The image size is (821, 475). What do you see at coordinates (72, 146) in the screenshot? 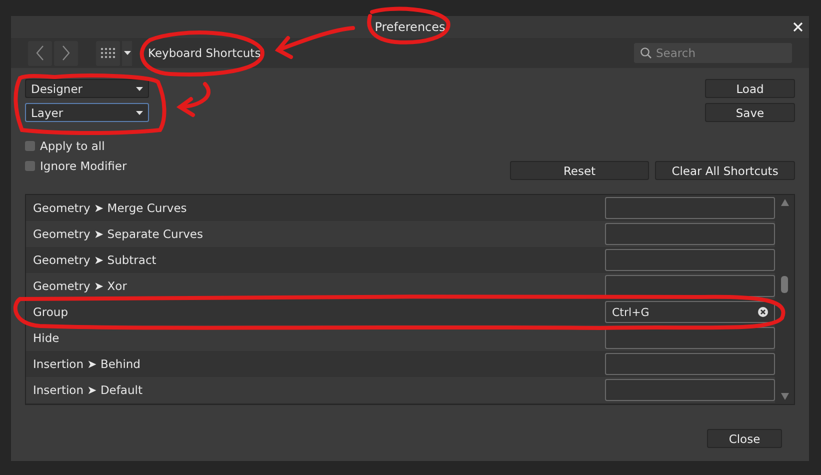
I see `checkbox-label: Apply to all` at bounding box center [72, 146].